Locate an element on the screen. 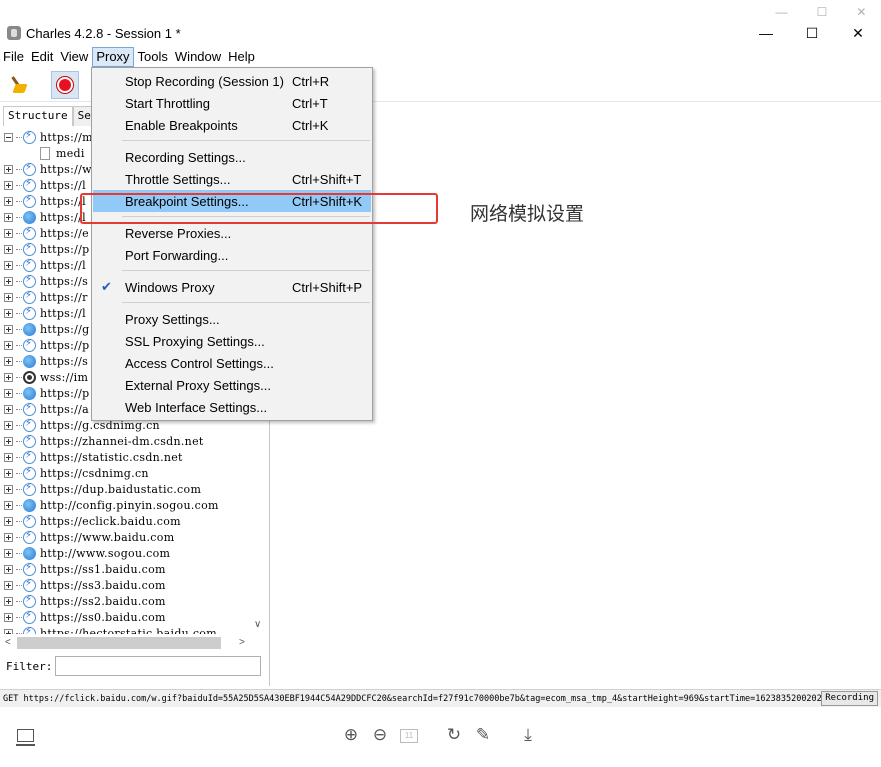  menu-item-enable-breakpoints: Enable Breakpoints Ctrl+K is located at coordinates (232, 125).